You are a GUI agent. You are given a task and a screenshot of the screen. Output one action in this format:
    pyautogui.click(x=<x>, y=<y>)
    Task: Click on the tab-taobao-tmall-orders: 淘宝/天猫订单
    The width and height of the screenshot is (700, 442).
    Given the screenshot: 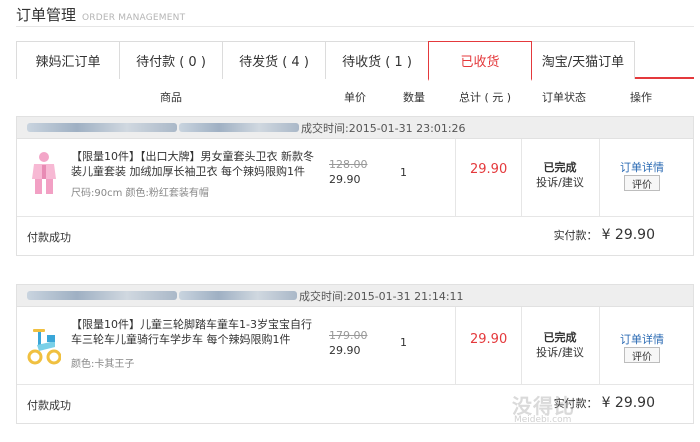 What is the action you would take?
    pyautogui.click(x=583, y=60)
    